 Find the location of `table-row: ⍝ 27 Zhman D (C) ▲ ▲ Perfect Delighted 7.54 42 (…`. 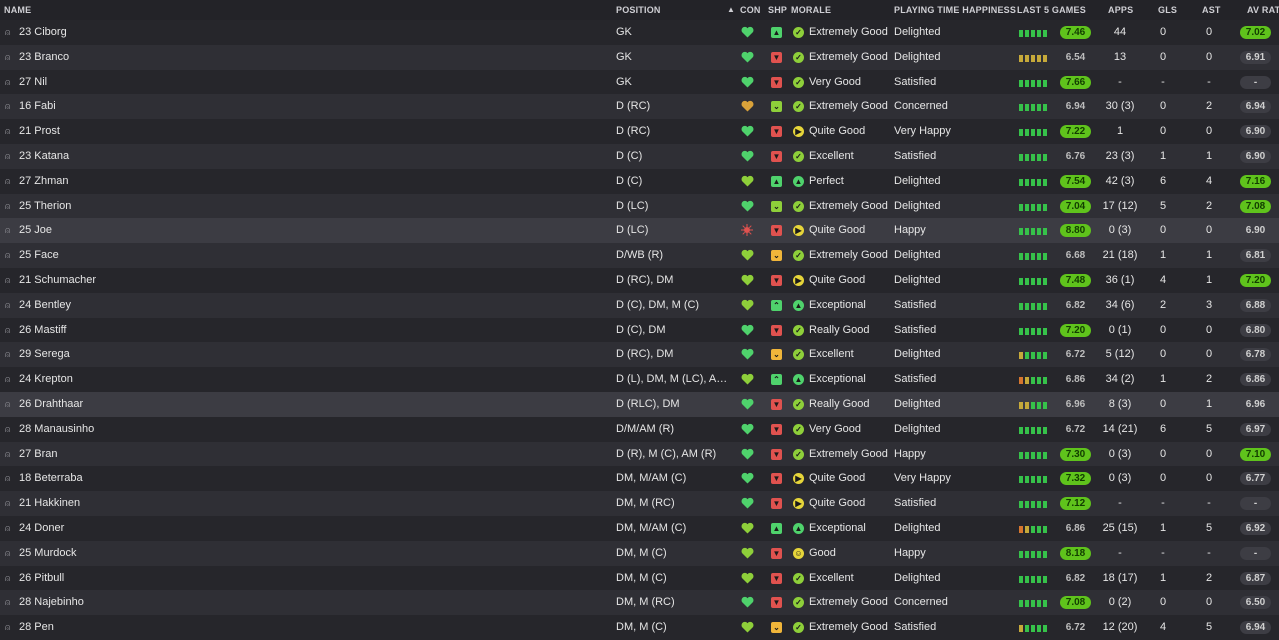

table-row: ⍝ 27 Zhman D (C) ▲ ▲ Perfect Delighted 7.54 42 (… is located at coordinates (639, 181).